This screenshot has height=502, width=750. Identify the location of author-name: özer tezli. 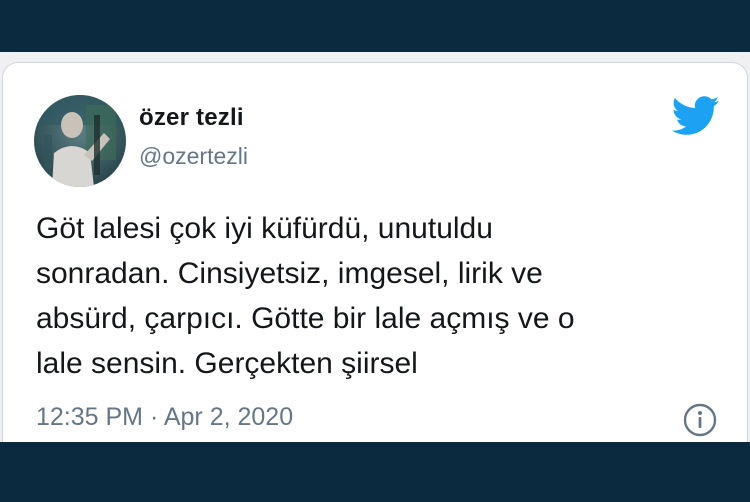
(191, 118).